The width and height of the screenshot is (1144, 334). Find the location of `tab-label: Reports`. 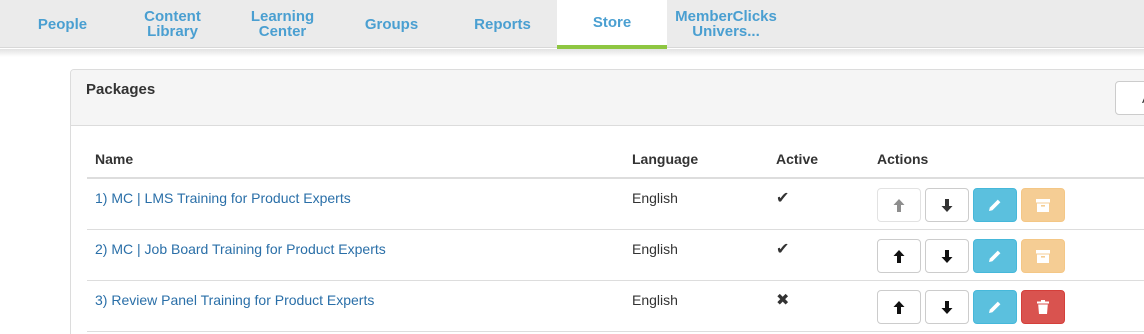

tab-label: Reports is located at coordinates (502, 24).